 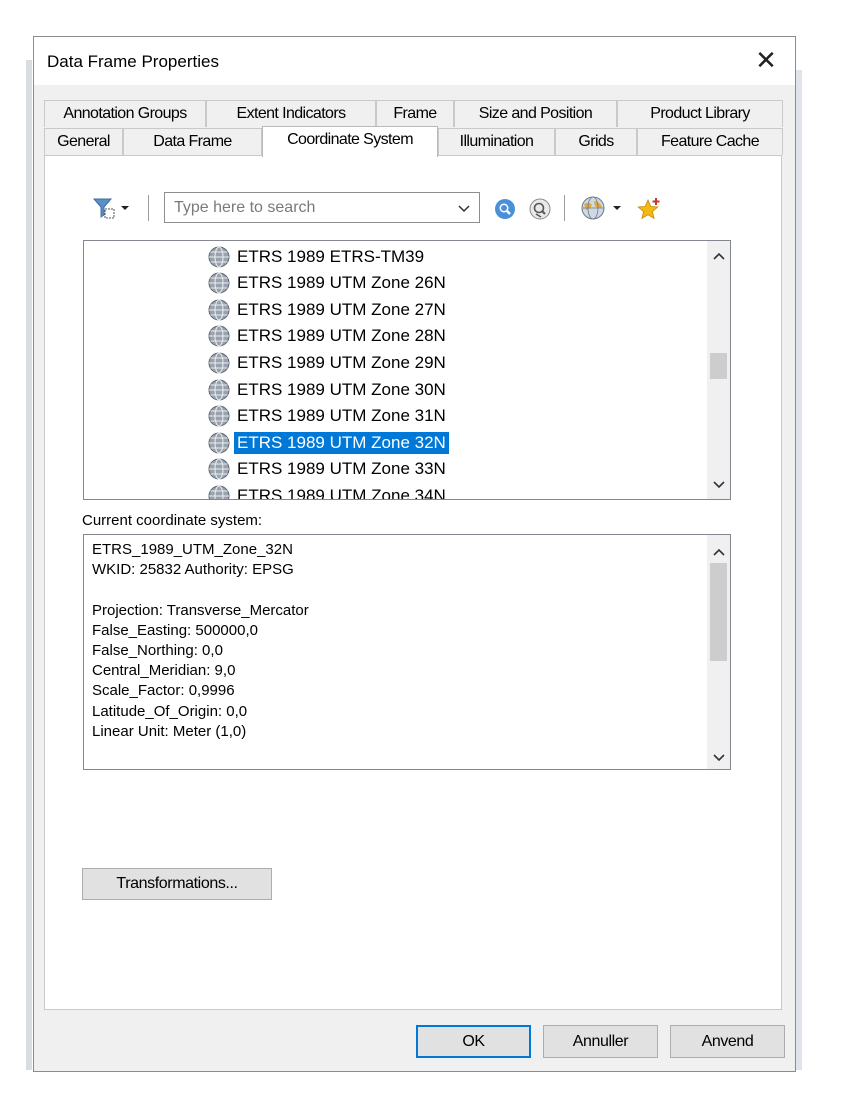 I want to click on list-item: ETRS 1989 UTM Zone 33N, so click(x=328, y=469).